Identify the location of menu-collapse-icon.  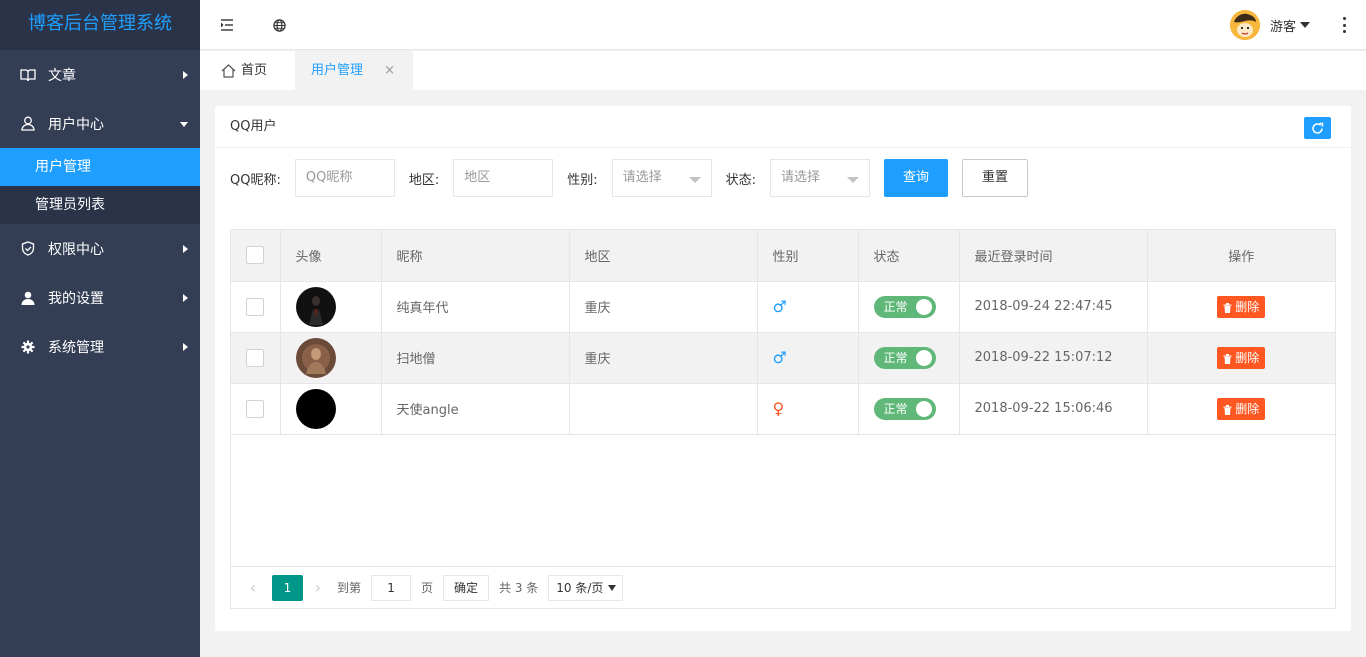
(227, 25).